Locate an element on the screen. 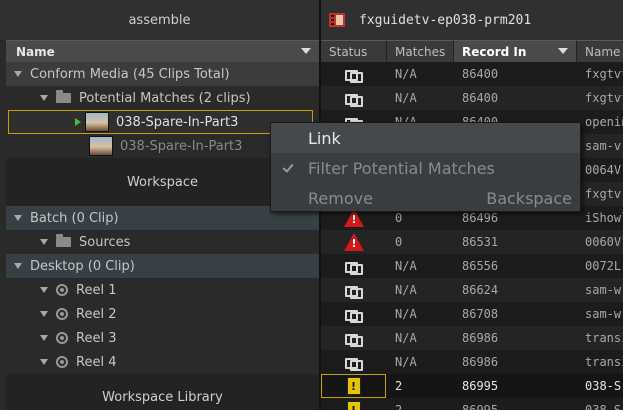  name-cell: transit is located at coordinates (604, 338).